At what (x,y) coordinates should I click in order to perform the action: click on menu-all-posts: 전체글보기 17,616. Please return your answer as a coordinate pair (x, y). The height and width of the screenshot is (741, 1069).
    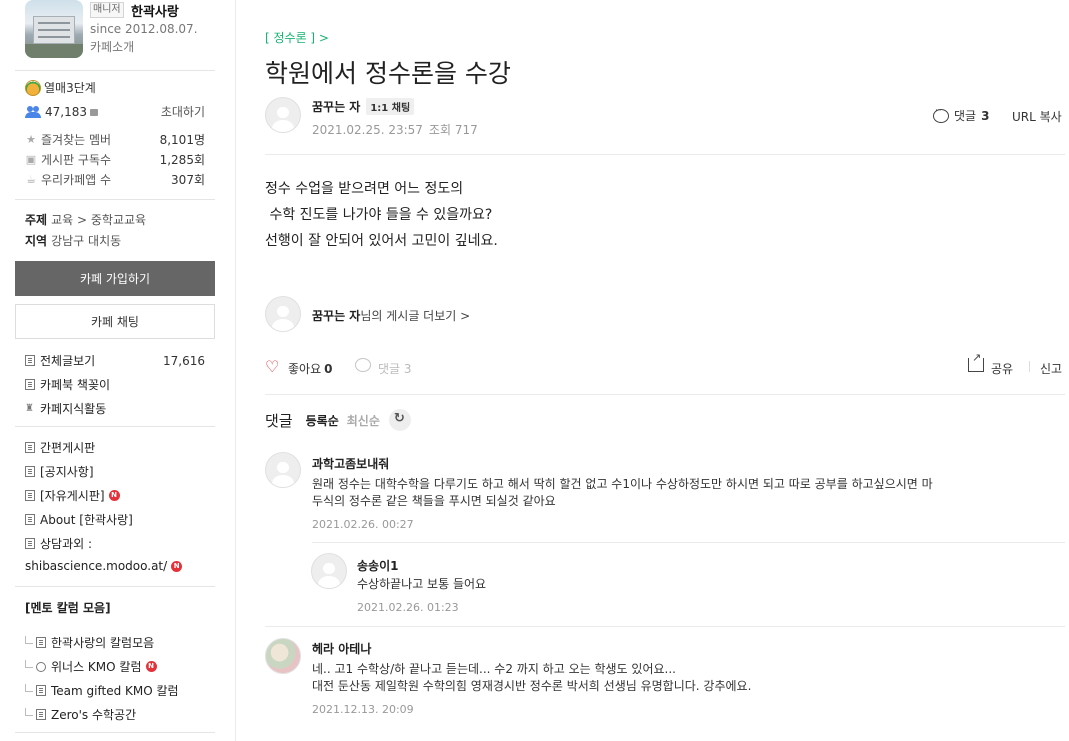
    Looking at the image, I should click on (115, 360).